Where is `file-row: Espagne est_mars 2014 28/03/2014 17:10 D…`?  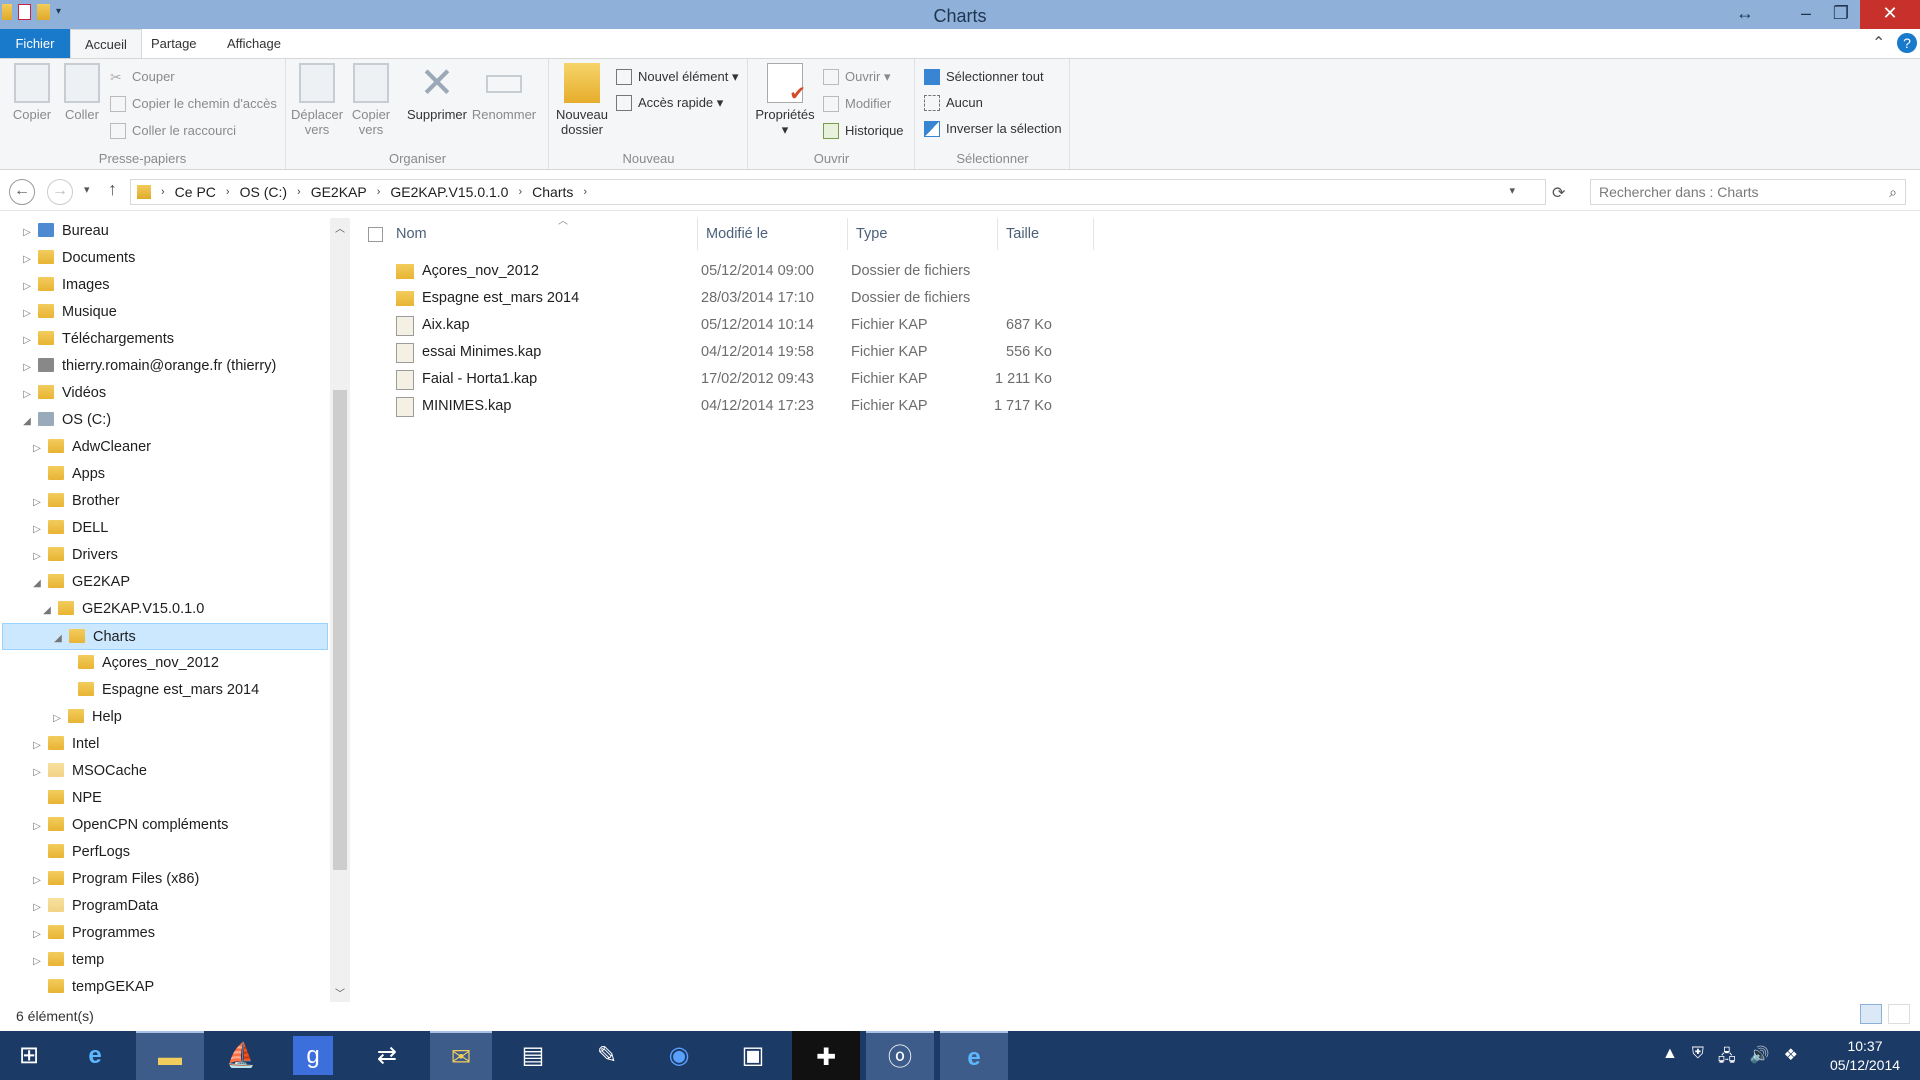 file-row: Espagne est_mars 2014 28/03/2014 17:10 D… is located at coordinates (732, 298).